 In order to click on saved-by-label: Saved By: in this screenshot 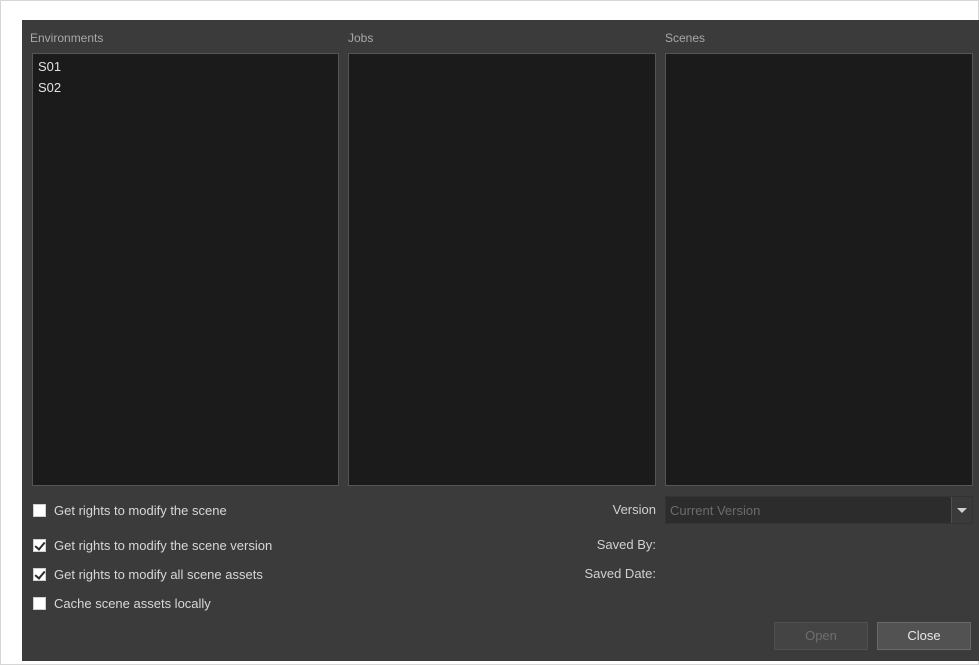, I will do `click(626, 544)`.